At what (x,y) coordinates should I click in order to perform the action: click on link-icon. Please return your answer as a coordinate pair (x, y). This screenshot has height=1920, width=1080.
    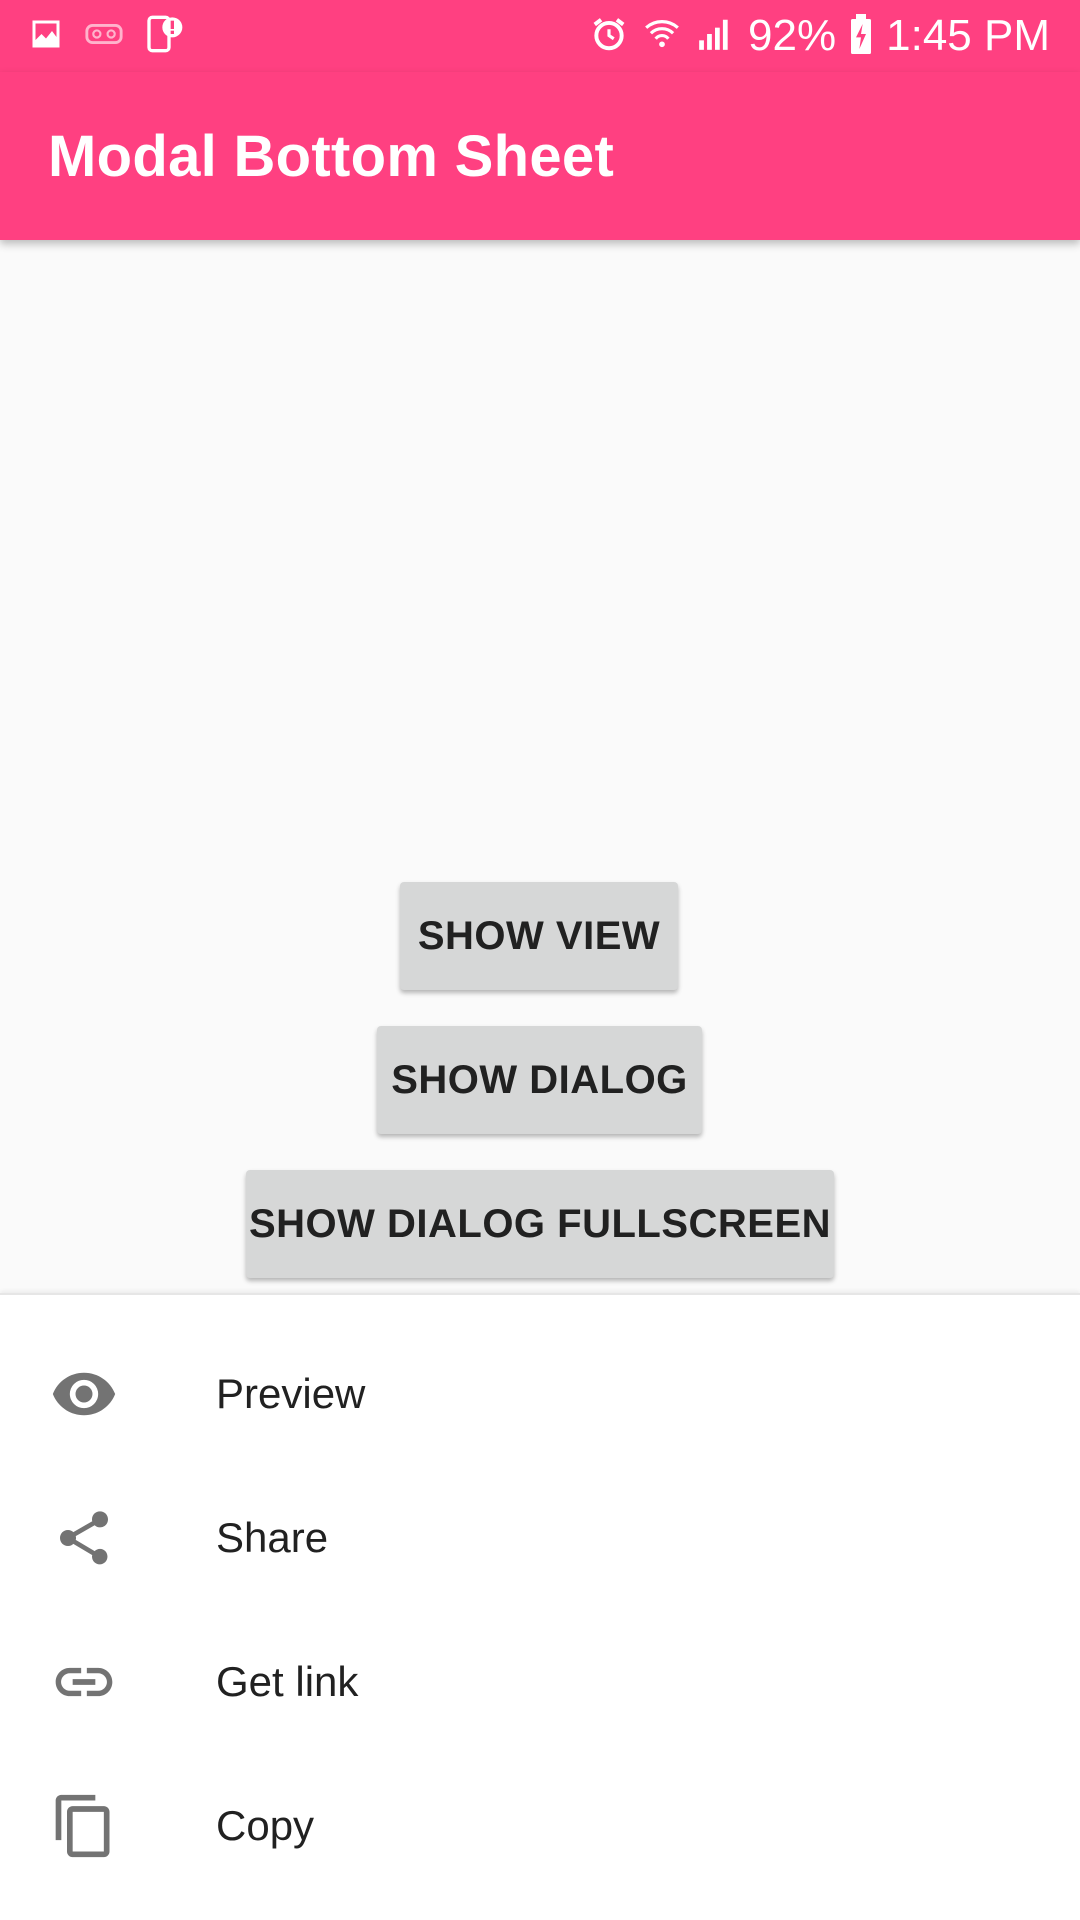
    Looking at the image, I should click on (84, 1682).